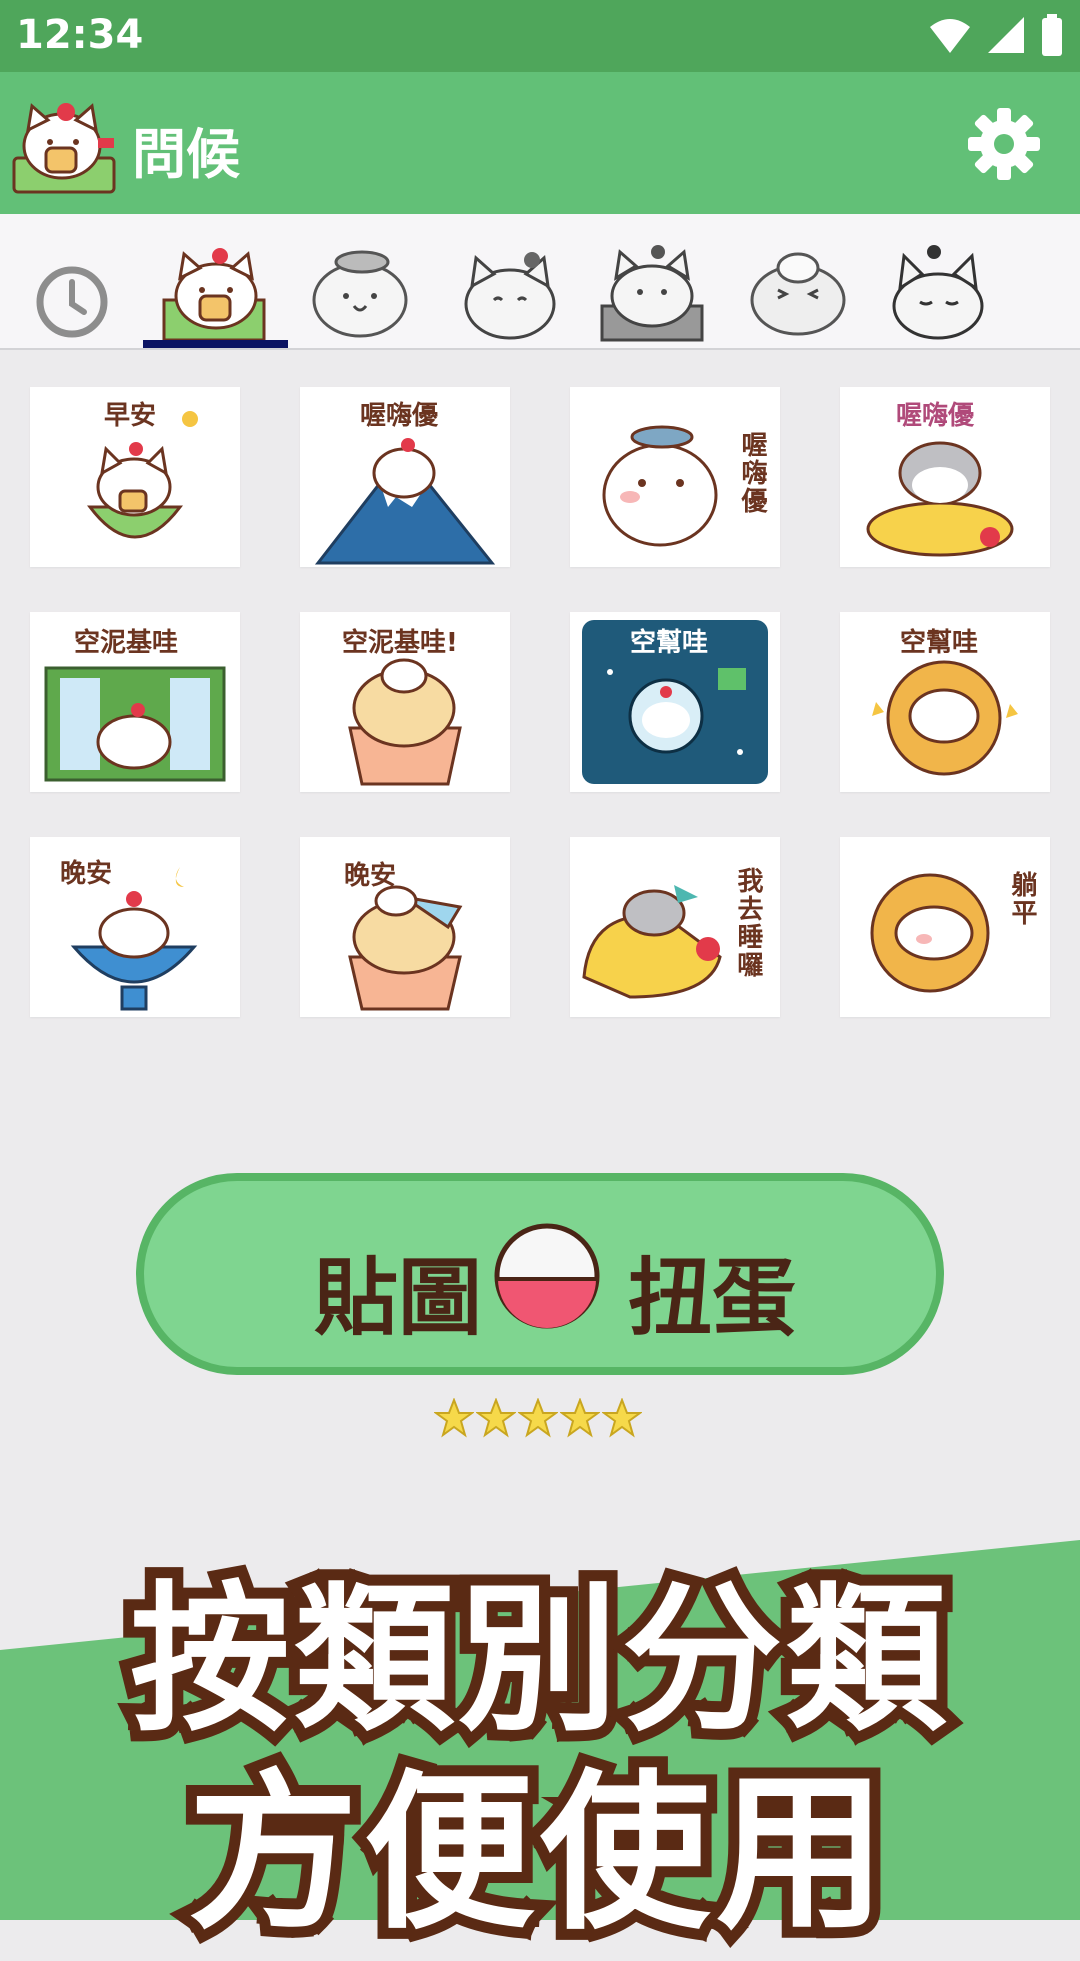  I want to click on status-time: 12:34, so click(80, 35).